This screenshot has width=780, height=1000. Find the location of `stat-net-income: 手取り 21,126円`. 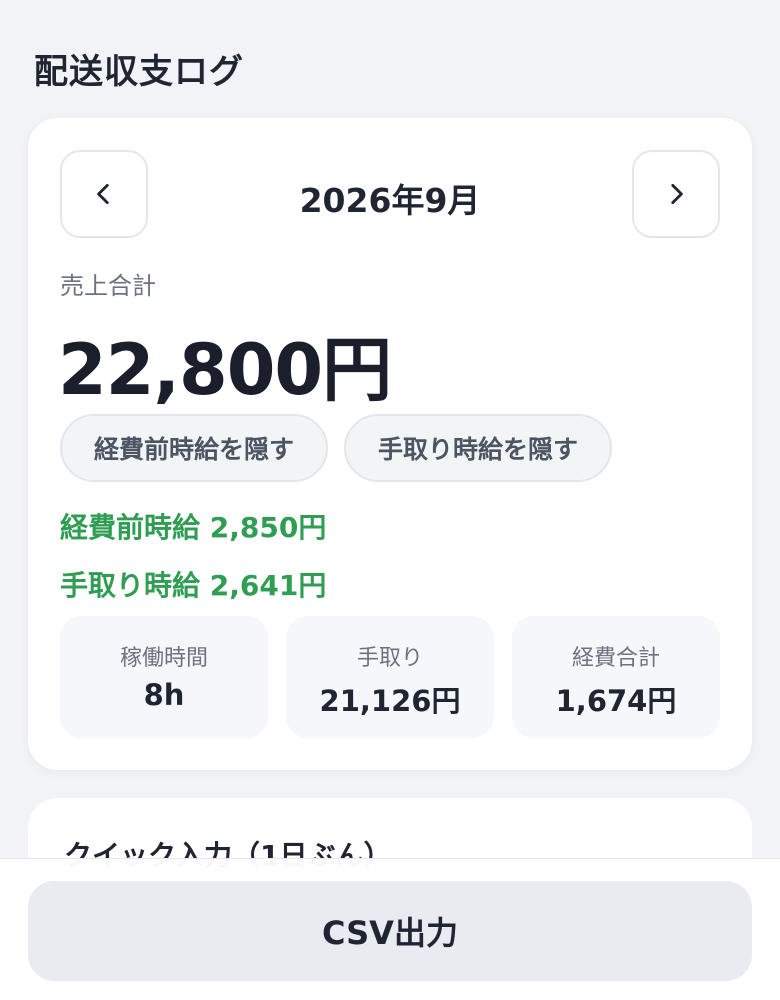

stat-net-income: 手取り 21,126円 is located at coordinates (390, 677).